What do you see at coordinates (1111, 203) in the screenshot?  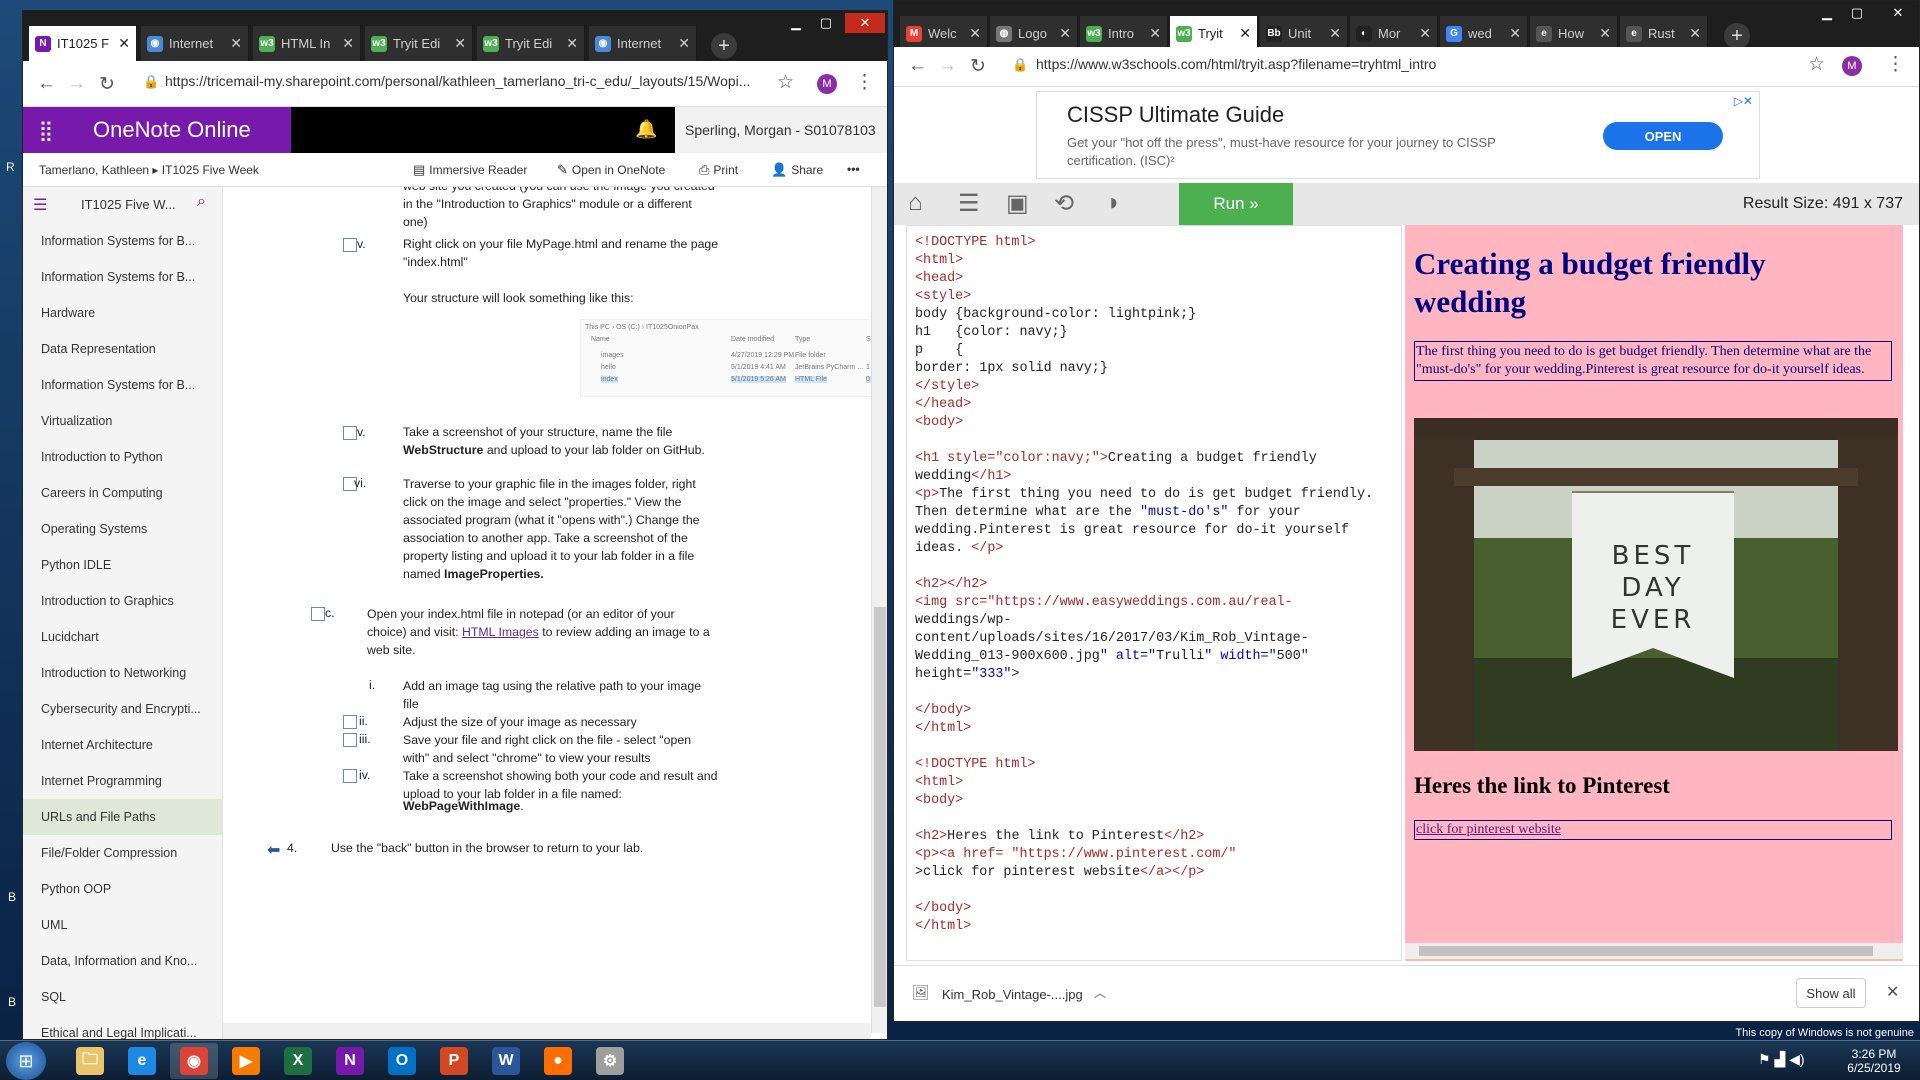 I see `contrast-icon: ◑` at bounding box center [1111, 203].